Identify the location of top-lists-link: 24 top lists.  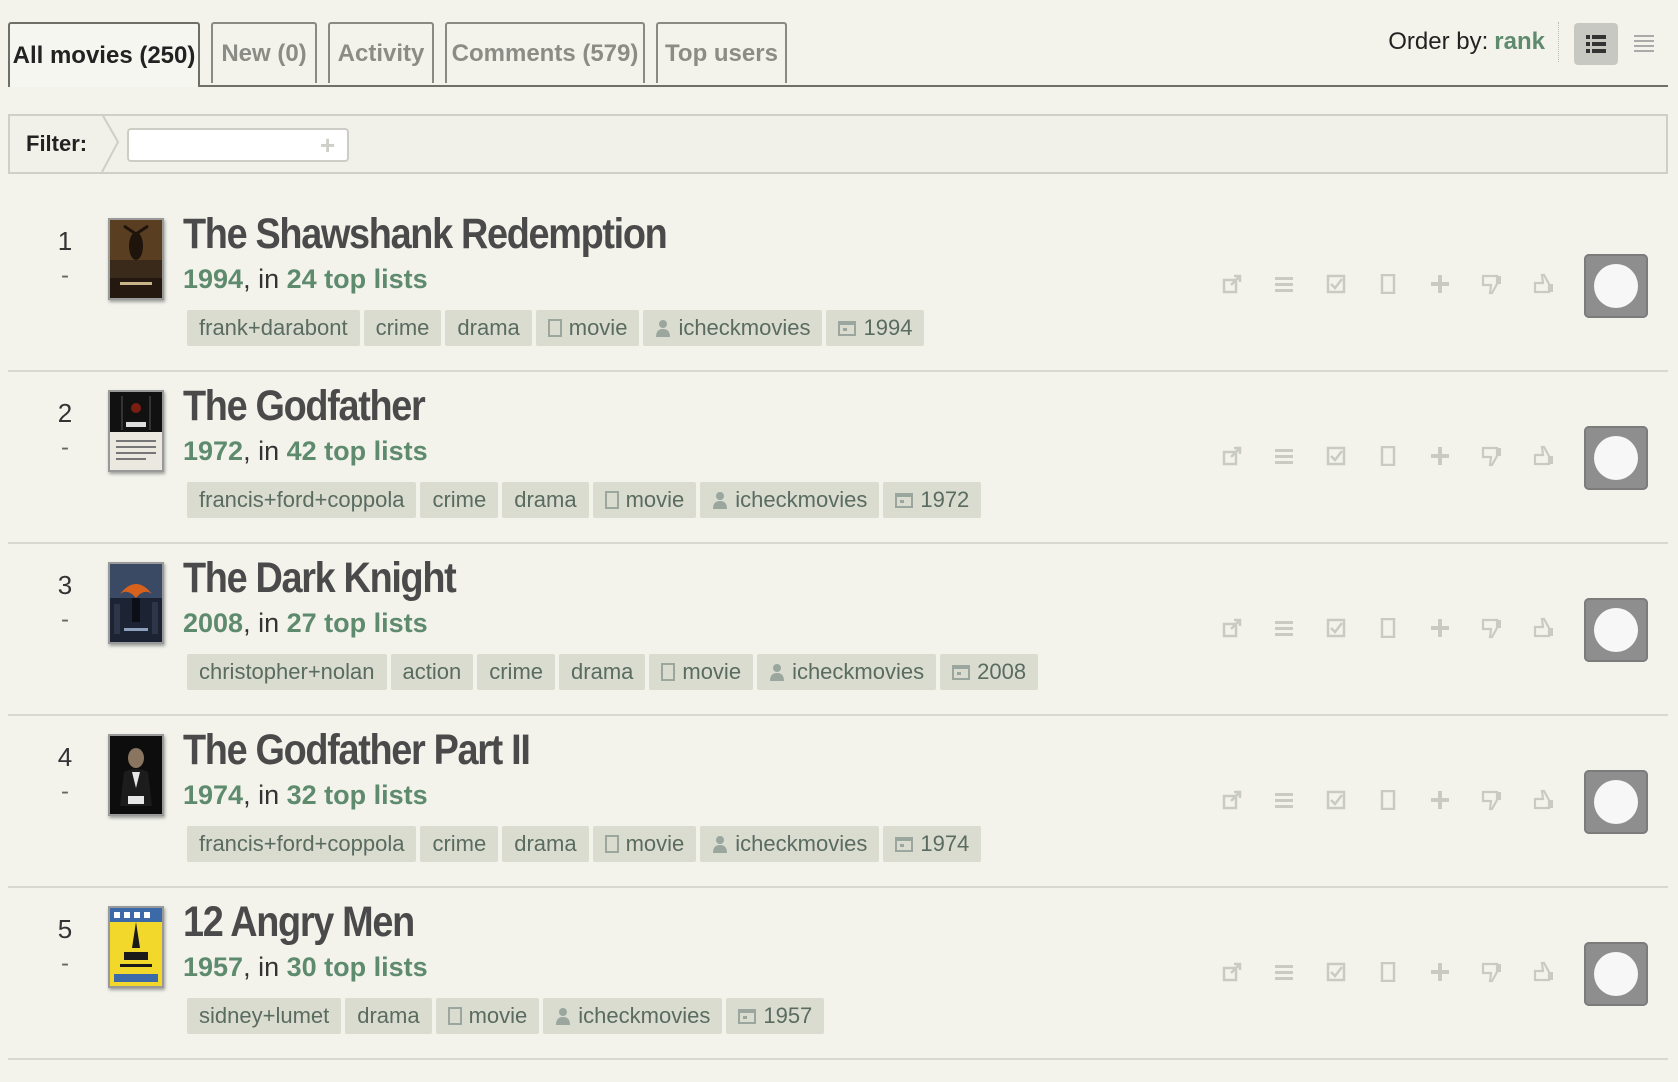
(357, 279).